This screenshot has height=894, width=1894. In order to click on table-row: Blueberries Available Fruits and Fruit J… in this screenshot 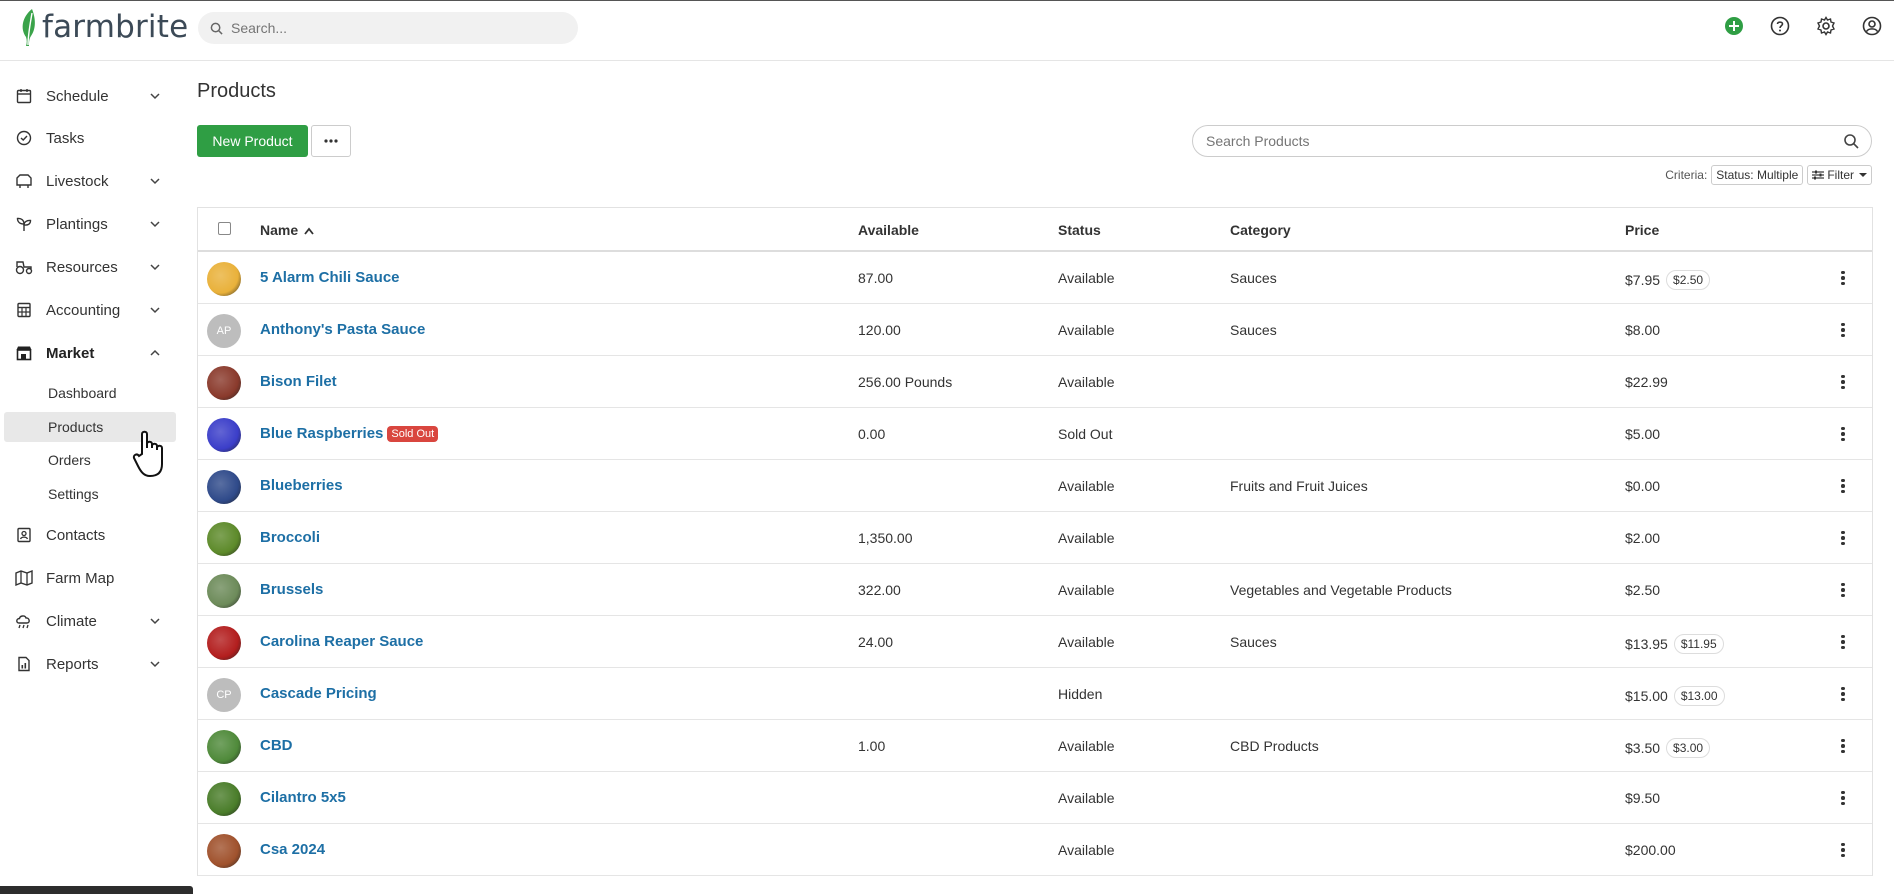, I will do `click(1035, 486)`.